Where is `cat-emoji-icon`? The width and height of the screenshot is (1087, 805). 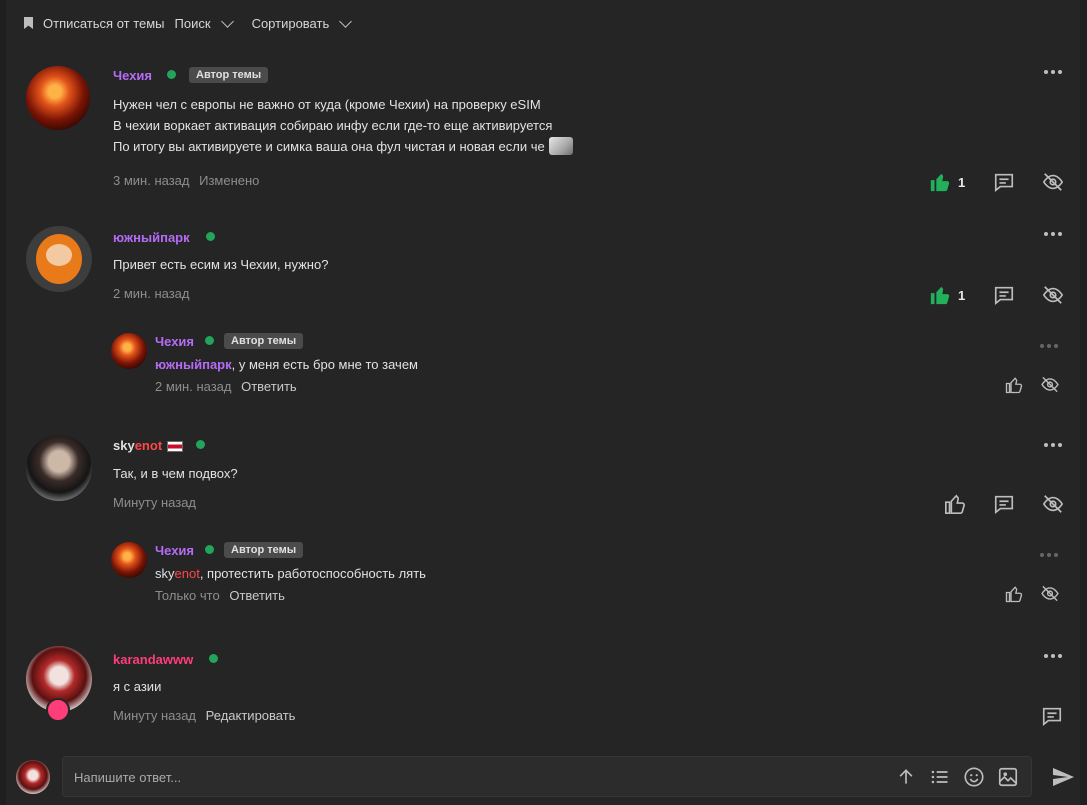
cat-emoji-icon is located at coordinates (560, 145).